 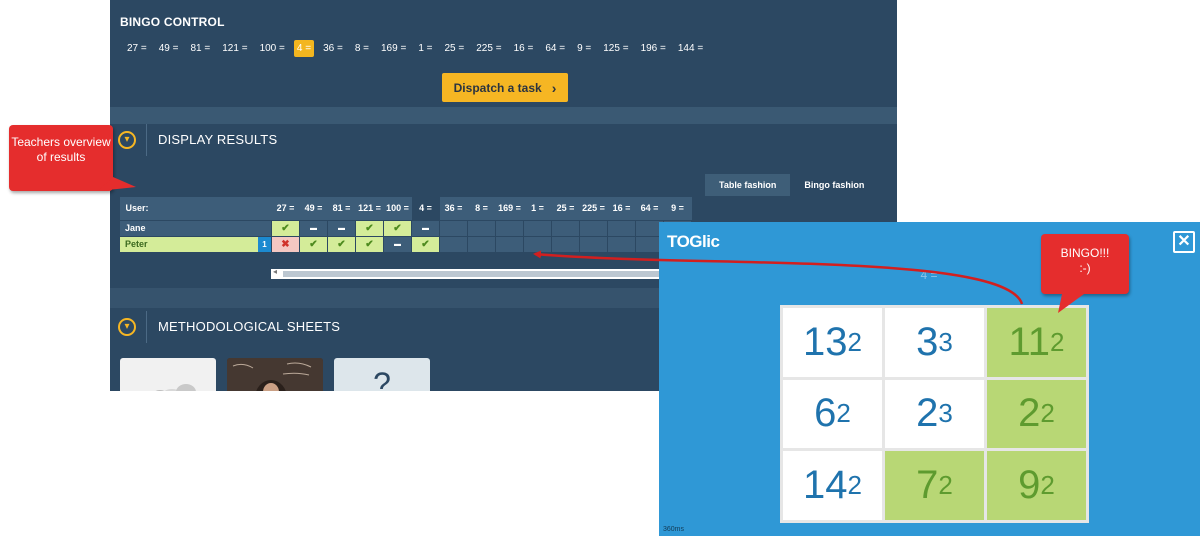 I want to click on user-column-header: User:, so click(x=195, y=208).